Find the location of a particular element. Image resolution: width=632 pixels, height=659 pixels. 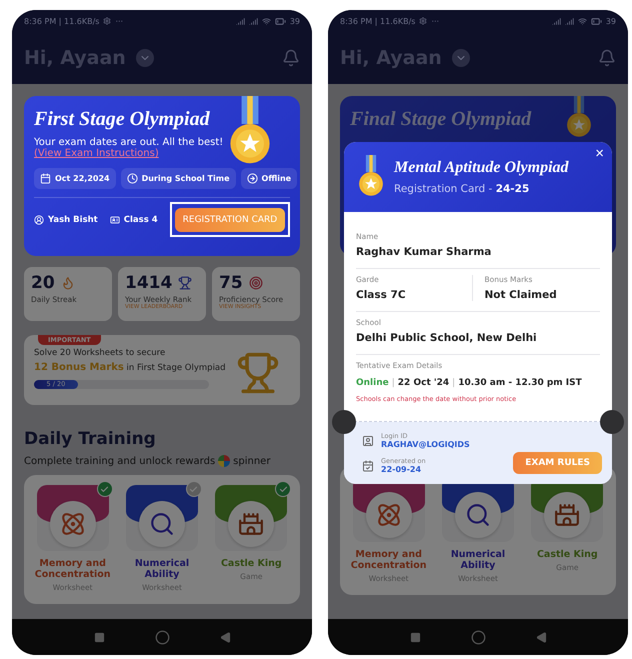

dialog-title: Mental Aptitude Olympiad is located at coordinates (481, 167).